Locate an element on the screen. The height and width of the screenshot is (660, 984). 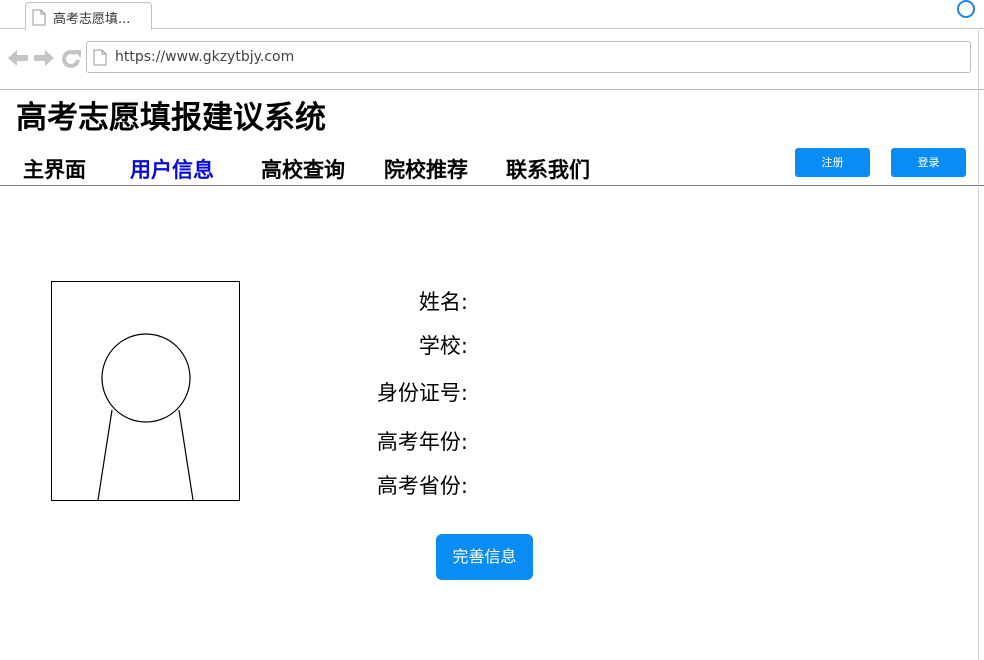
forward-arrow-icon is located at coordinates (44, 58).